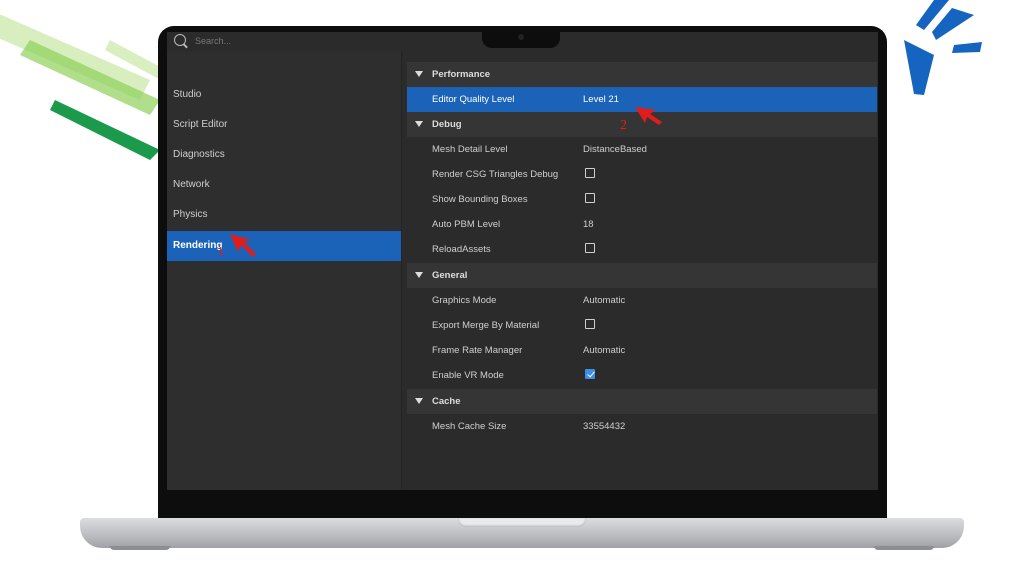  What do you see at coordinates (943, 47) in the screenshot?
I see `decorative-blue-burst` at bounding box center [943, 47].